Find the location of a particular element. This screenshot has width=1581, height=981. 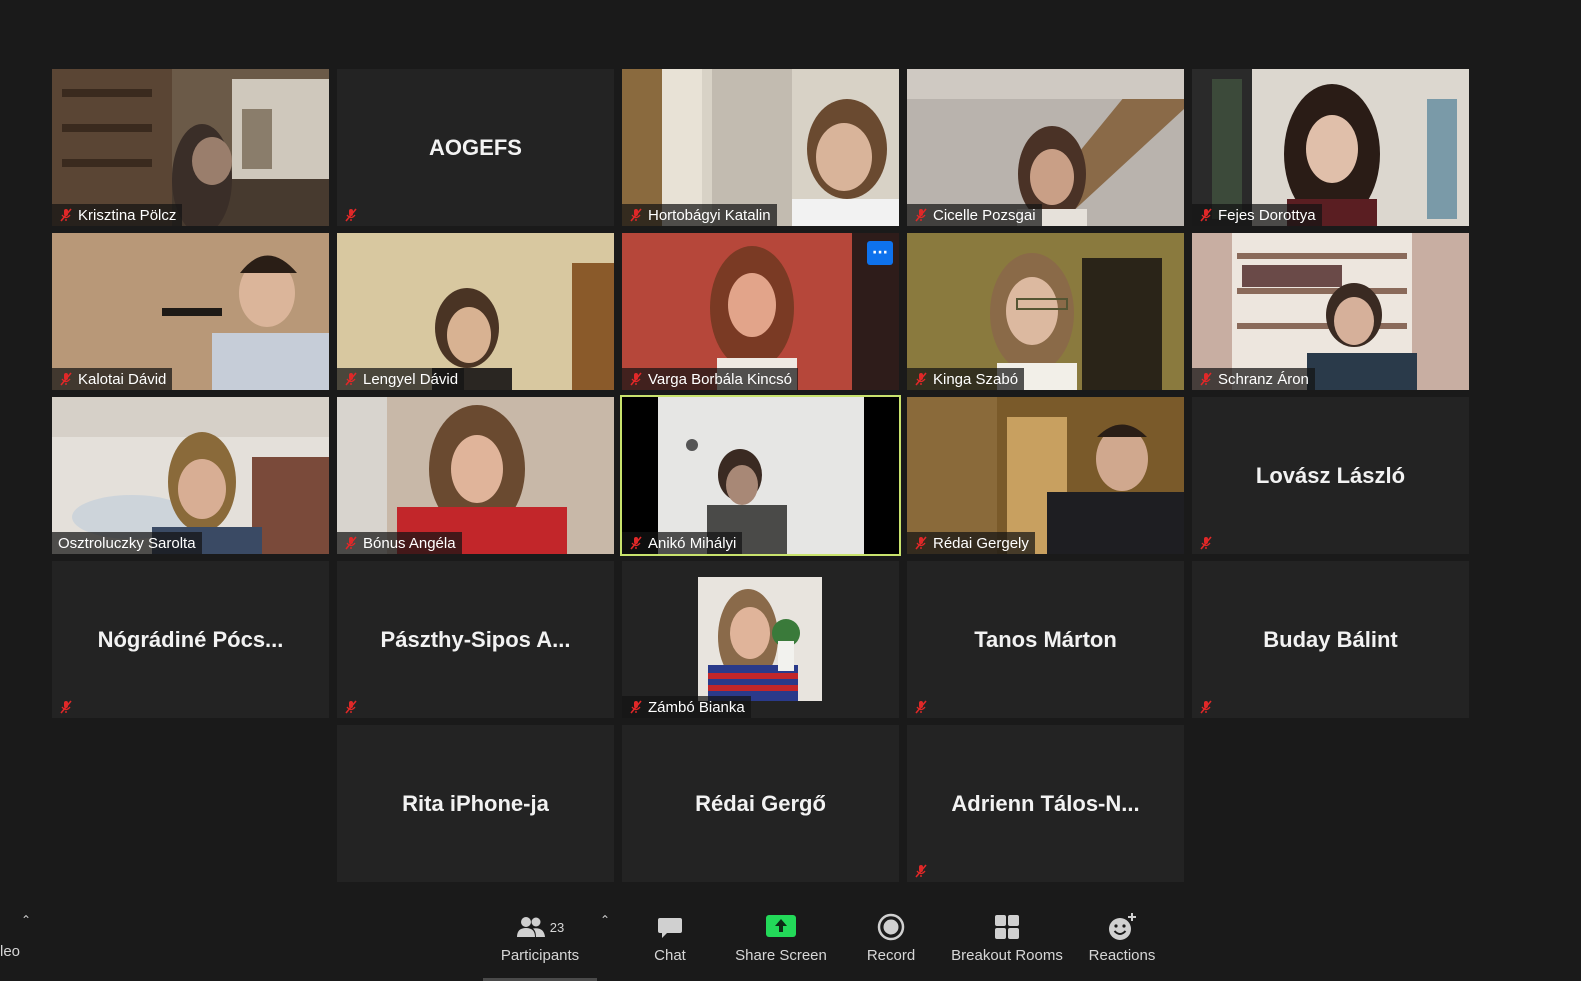

participant-tile: Bónus Angéla is located at coordinates (475, 475).